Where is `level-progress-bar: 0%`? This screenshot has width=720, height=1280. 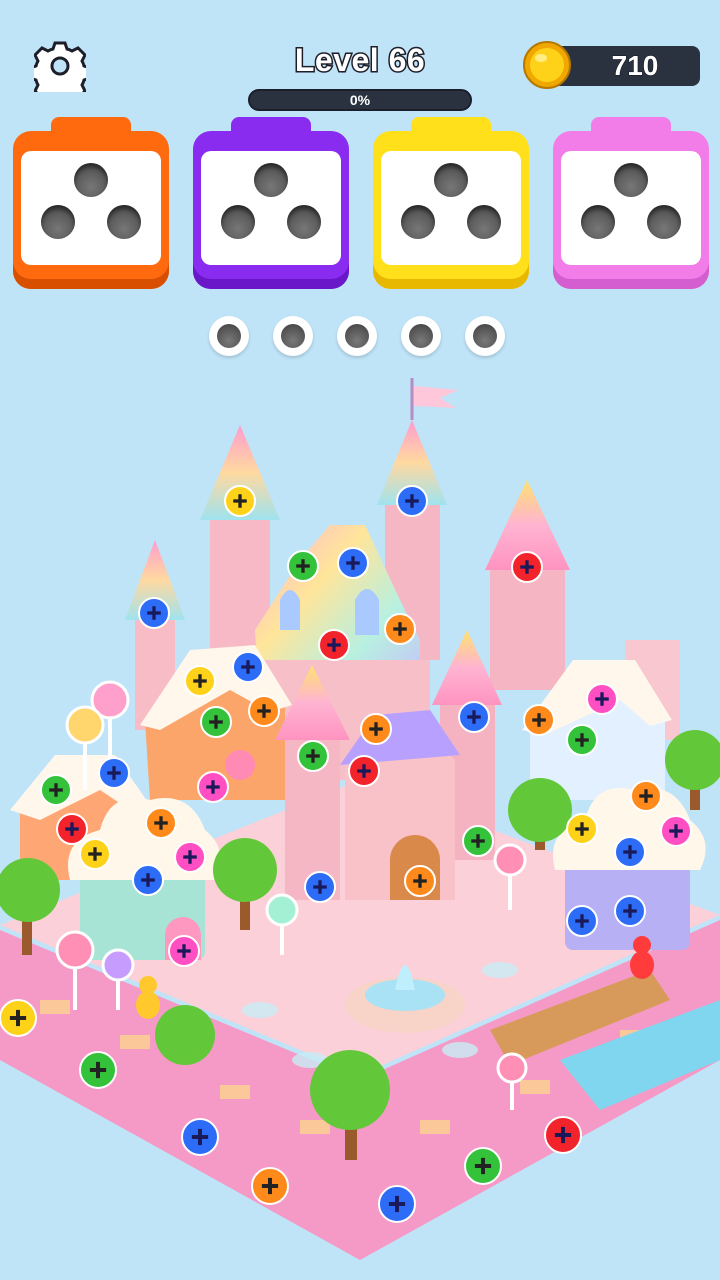
level-progress-bar: 0% is located at coordinates (360, 100).